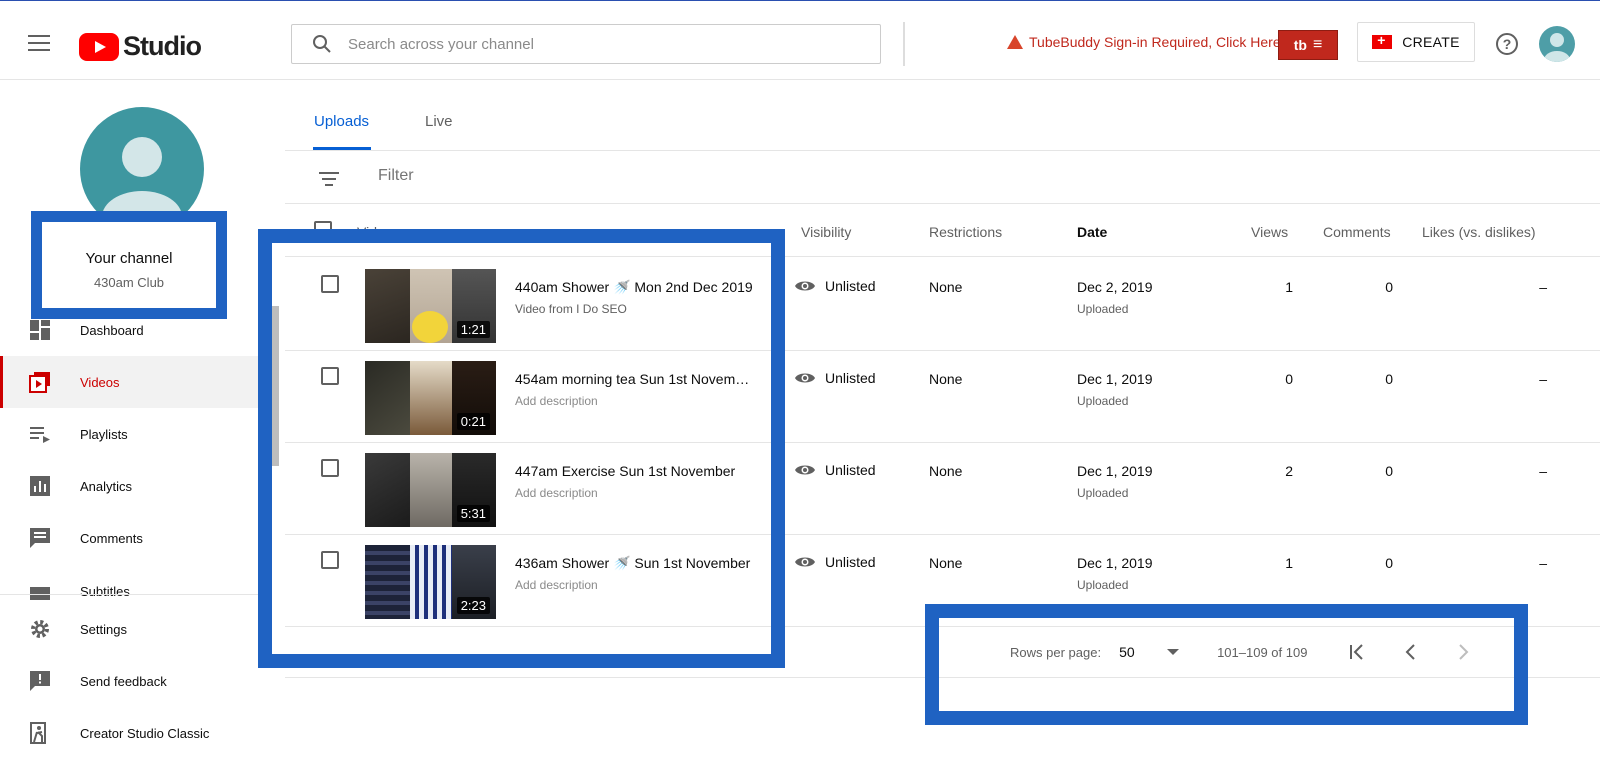  Describe the element at coordinates (130, 382) in the screenshot. I see `sidebar-item-videos: Videos` at that location.